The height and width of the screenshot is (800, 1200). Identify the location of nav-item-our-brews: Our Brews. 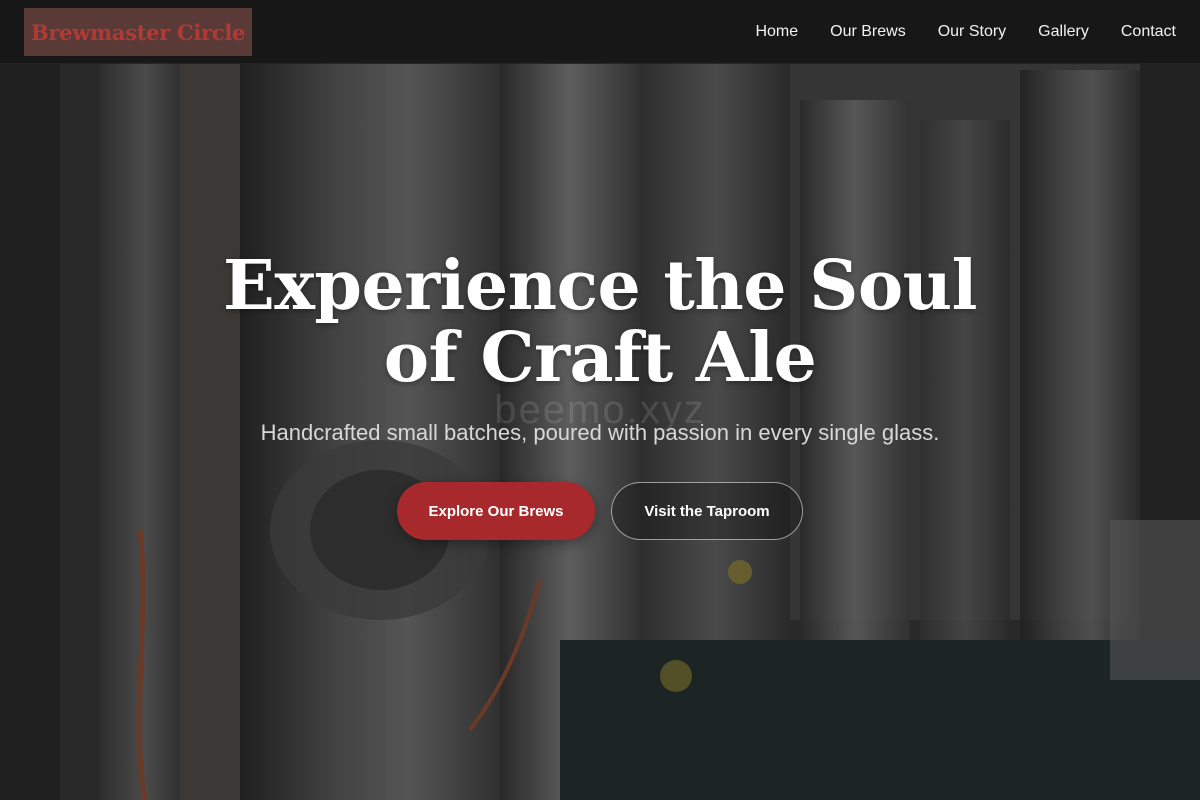
(868, 32).